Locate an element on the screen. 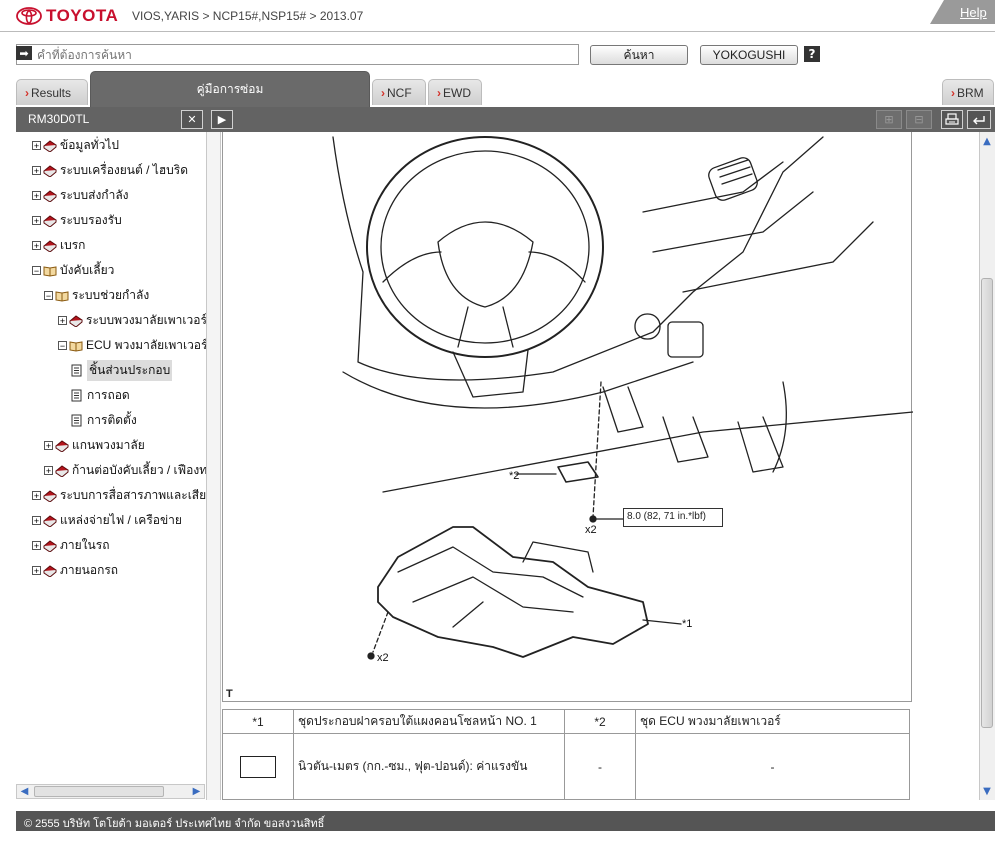 This screenshot has height=841, width=995. air-vent is located at coordinates (733, 179).